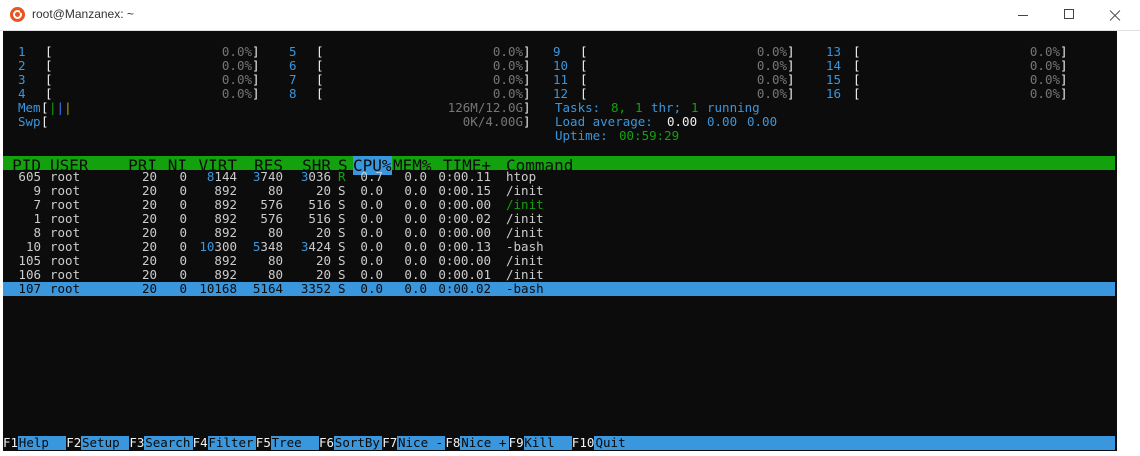 This screenshot has height=456, width=1140. What do you see at coordinates (215, 289) in the screenshot?
I see `virt-cell: 10168` at bounding box center [215, 289].